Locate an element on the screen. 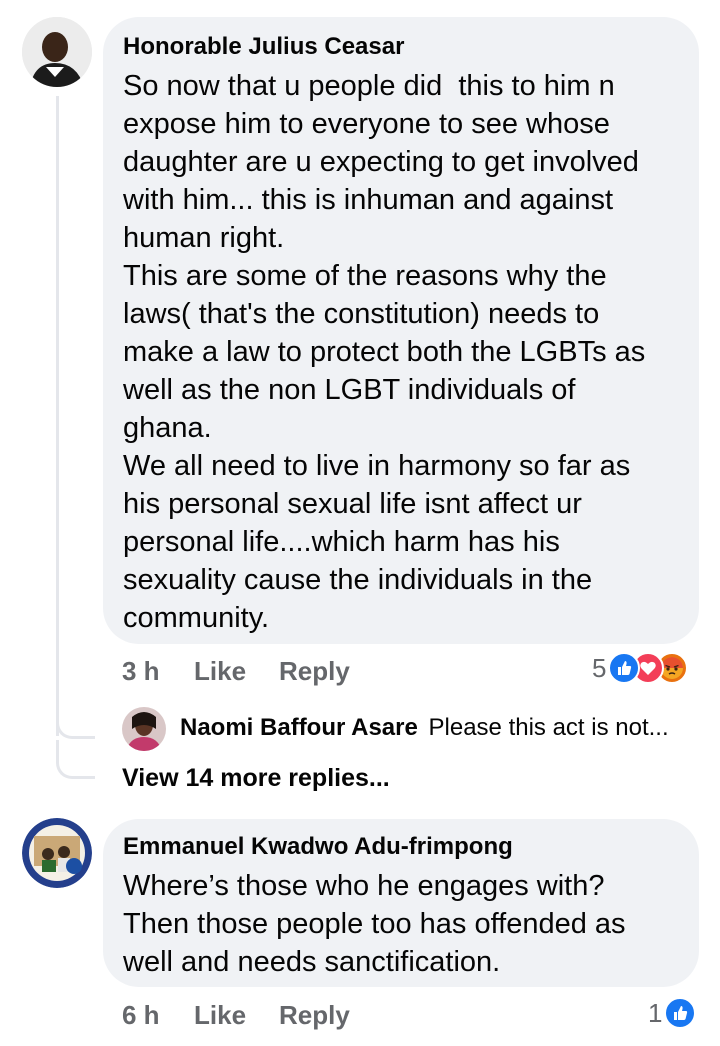  comment-author-name: Honorable Julius Ceasar is located at coordinates (401, 47).